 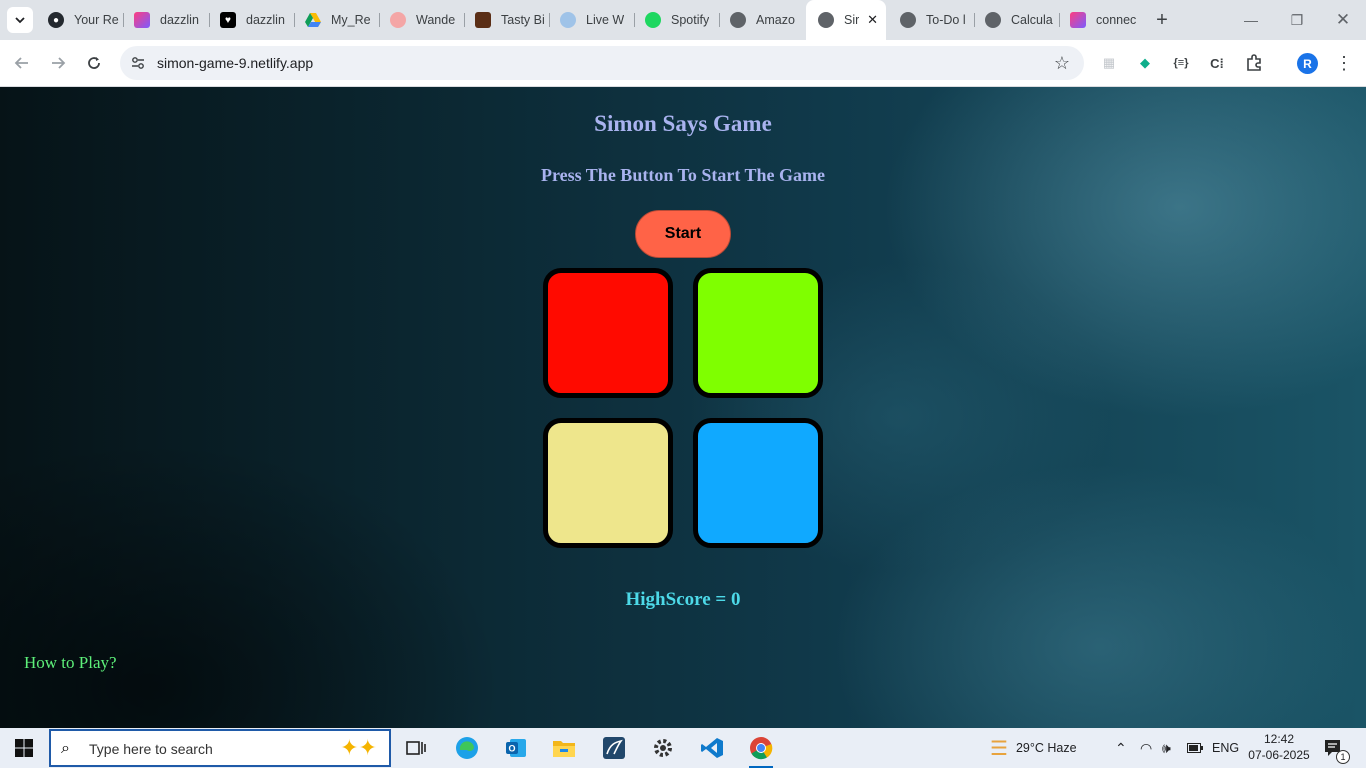 What do you see at coordinates (663, 748) in the screenshot?
I see `settings-gear-icon` at bounding box center [663, 748].